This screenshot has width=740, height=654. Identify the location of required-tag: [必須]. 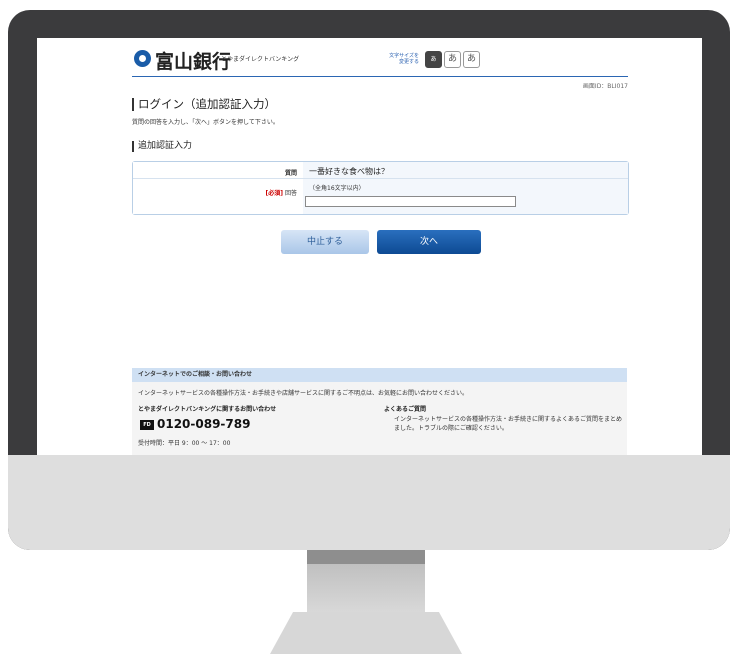
(274, 193).